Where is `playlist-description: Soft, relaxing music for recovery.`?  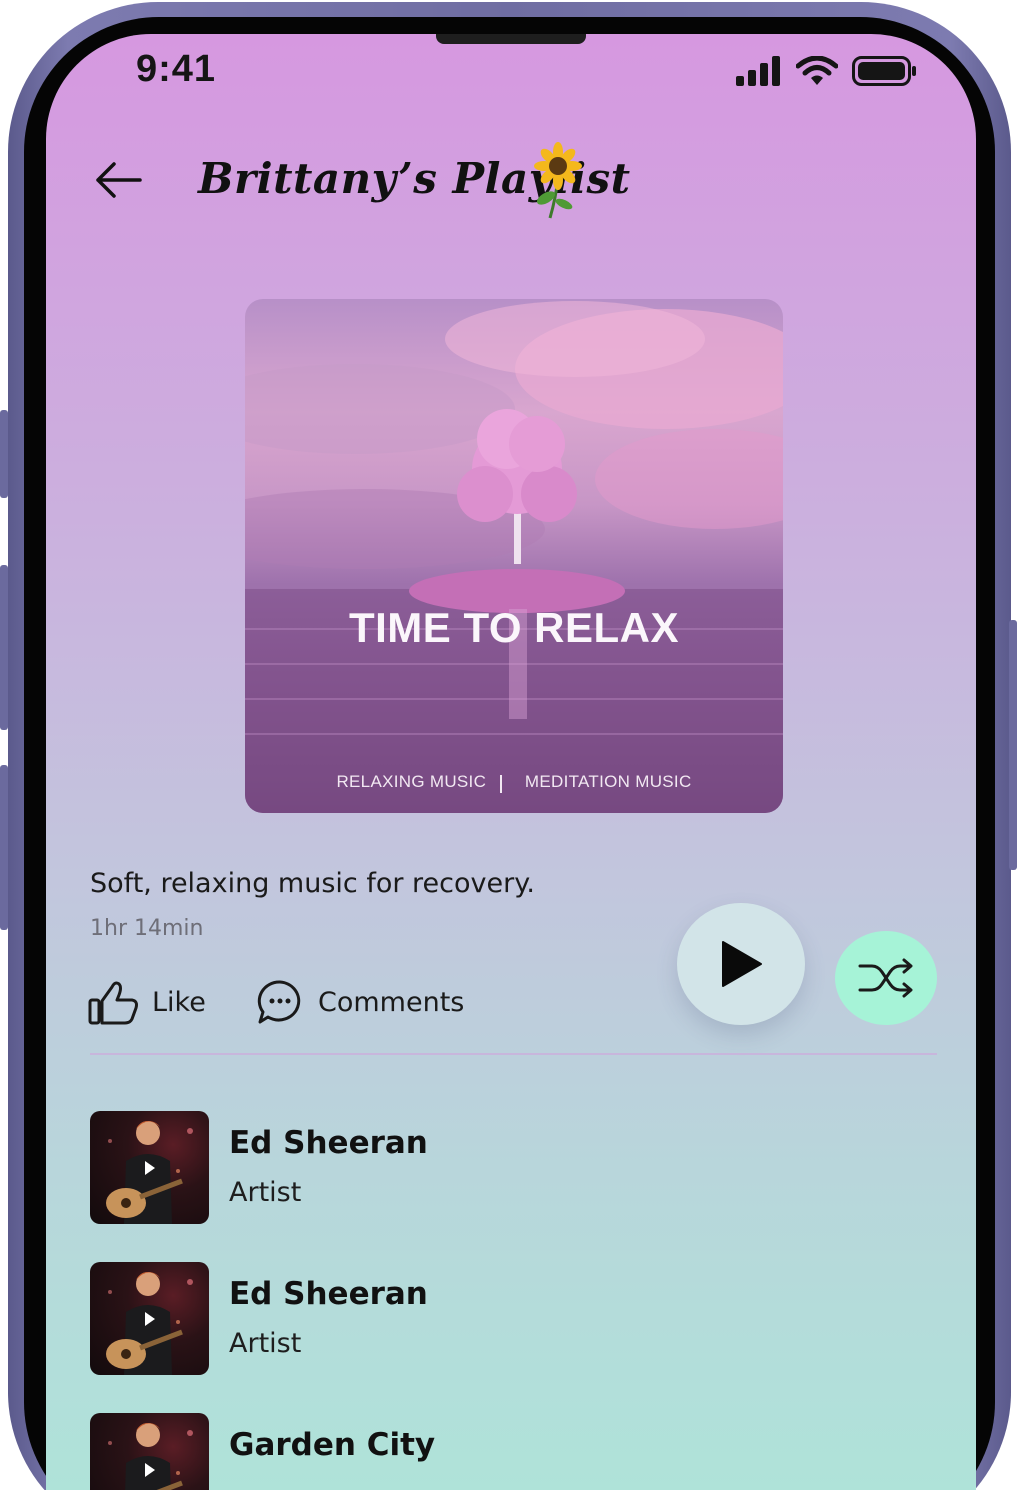
playlist-description: Soft, relaxing music for recovery. is located at coordinates (312, 883).